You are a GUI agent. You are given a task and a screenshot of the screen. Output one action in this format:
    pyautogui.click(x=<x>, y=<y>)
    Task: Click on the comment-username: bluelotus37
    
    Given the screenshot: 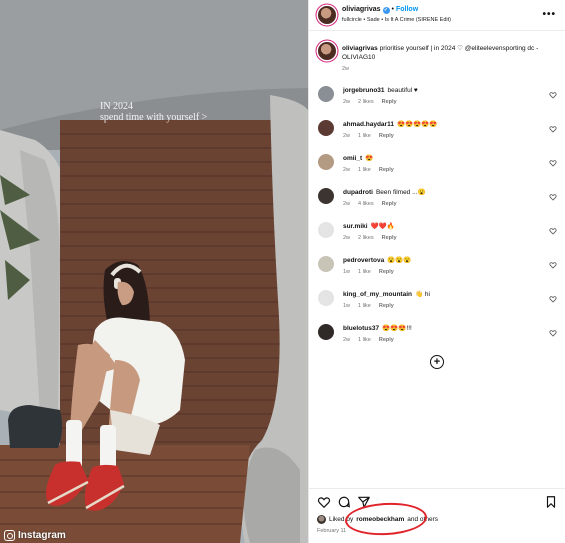 What is the action you would take?
    pyautogui.click(x=361, y=328)
    